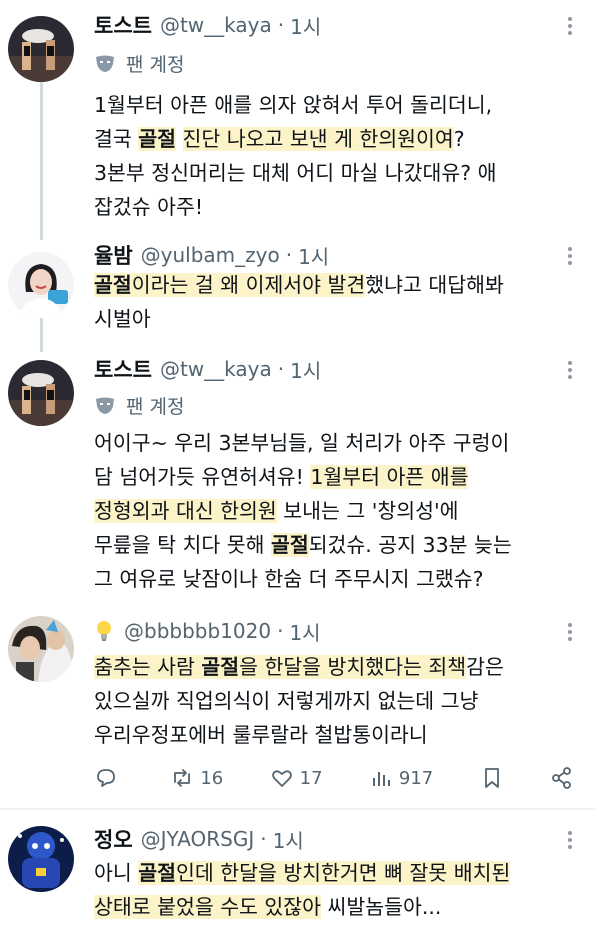 This screenshot has height=935, width=596. Describe the element at coordinates (381, 779) in the screenshot. I see `bar-chart-icon` at that location.